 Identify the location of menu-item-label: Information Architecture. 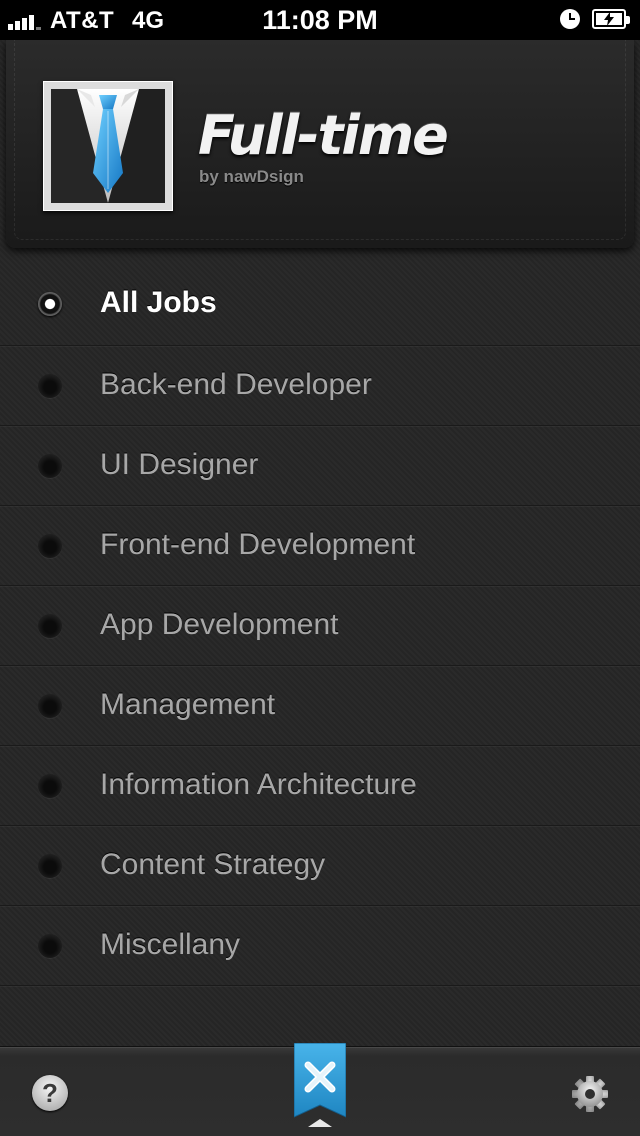
(258, 784).